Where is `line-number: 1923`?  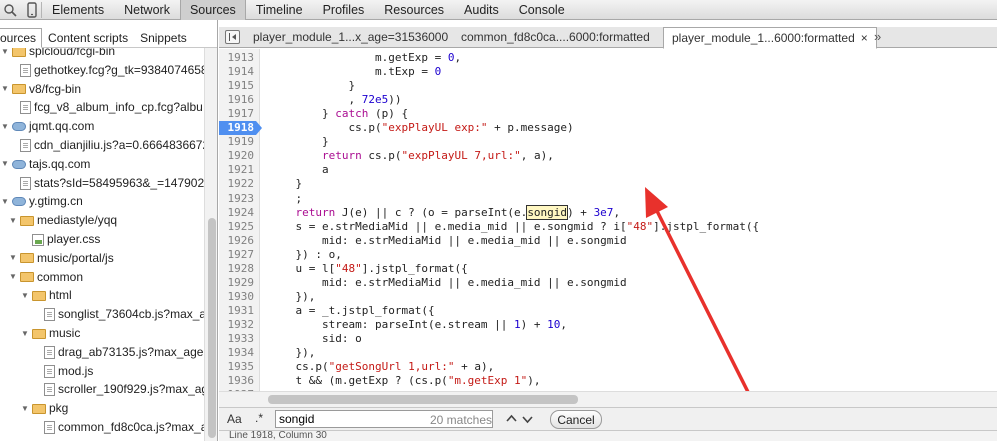 line-number: 1923 is located at coordinates (237, 199).